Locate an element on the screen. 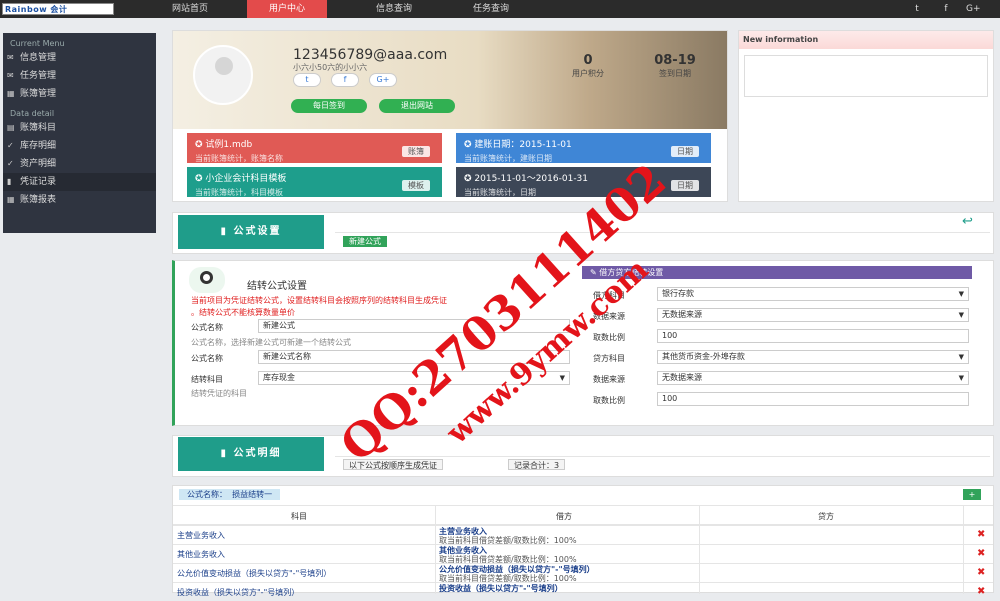 This screenshot has height=601, width=1000. divider is located at coordinates (662, 456).